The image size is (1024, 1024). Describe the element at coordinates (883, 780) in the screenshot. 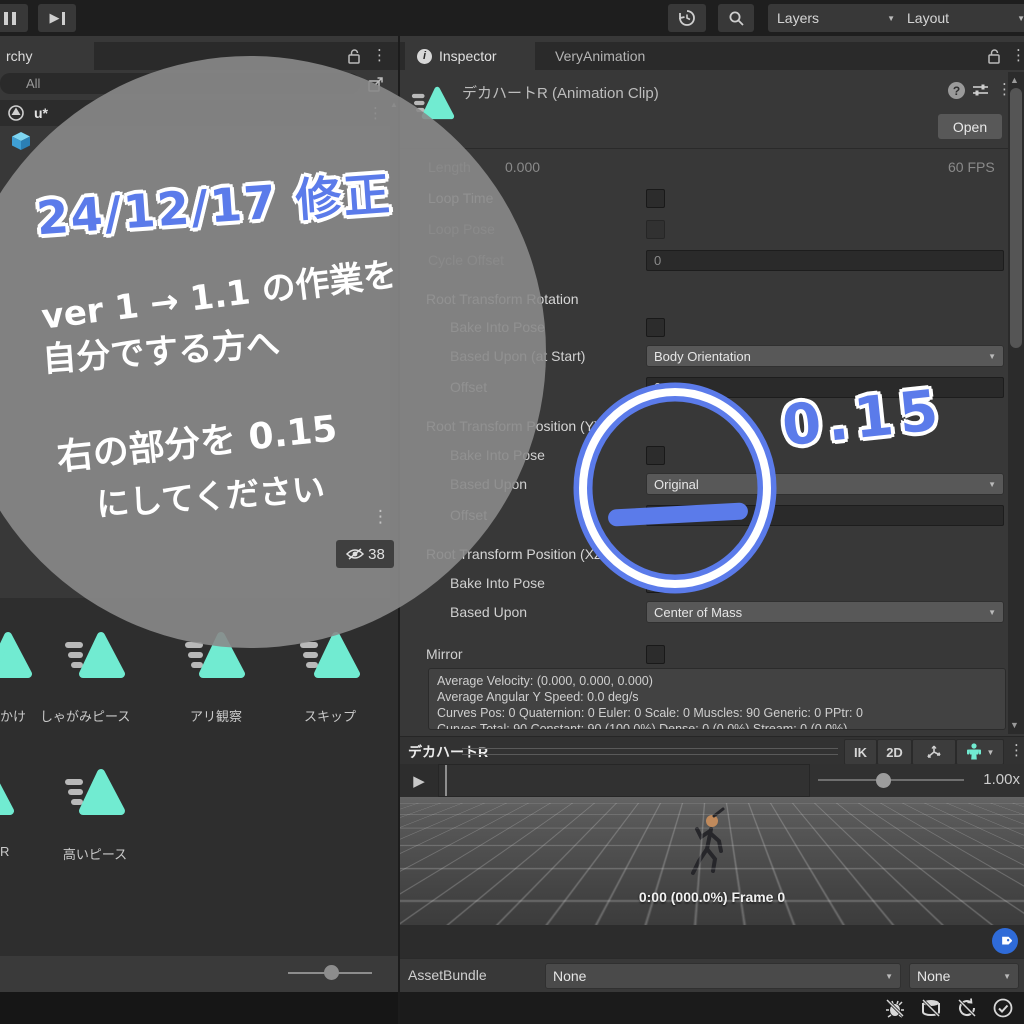

I see `speed-slider-handle` at that location.